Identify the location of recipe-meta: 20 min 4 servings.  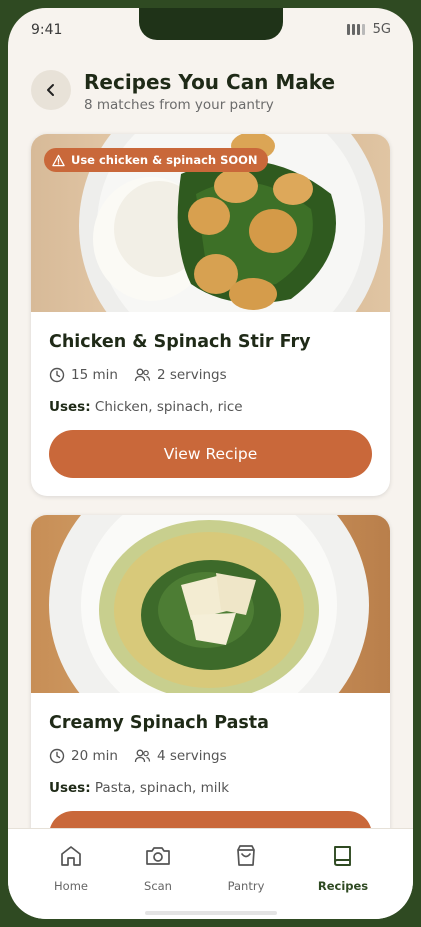
(138, 756).